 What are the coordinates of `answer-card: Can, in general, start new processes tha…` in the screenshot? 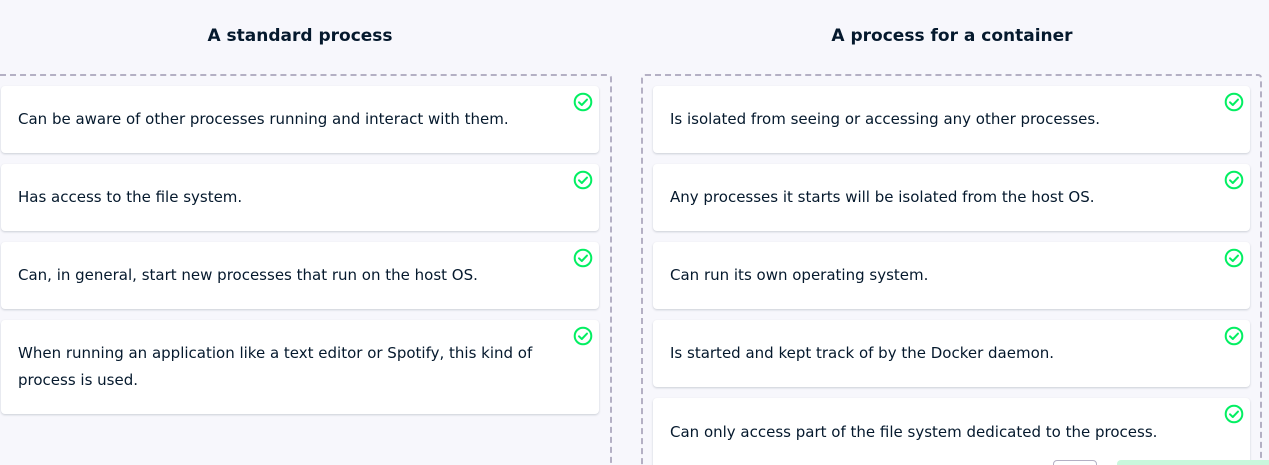 It's located at (300, 275).